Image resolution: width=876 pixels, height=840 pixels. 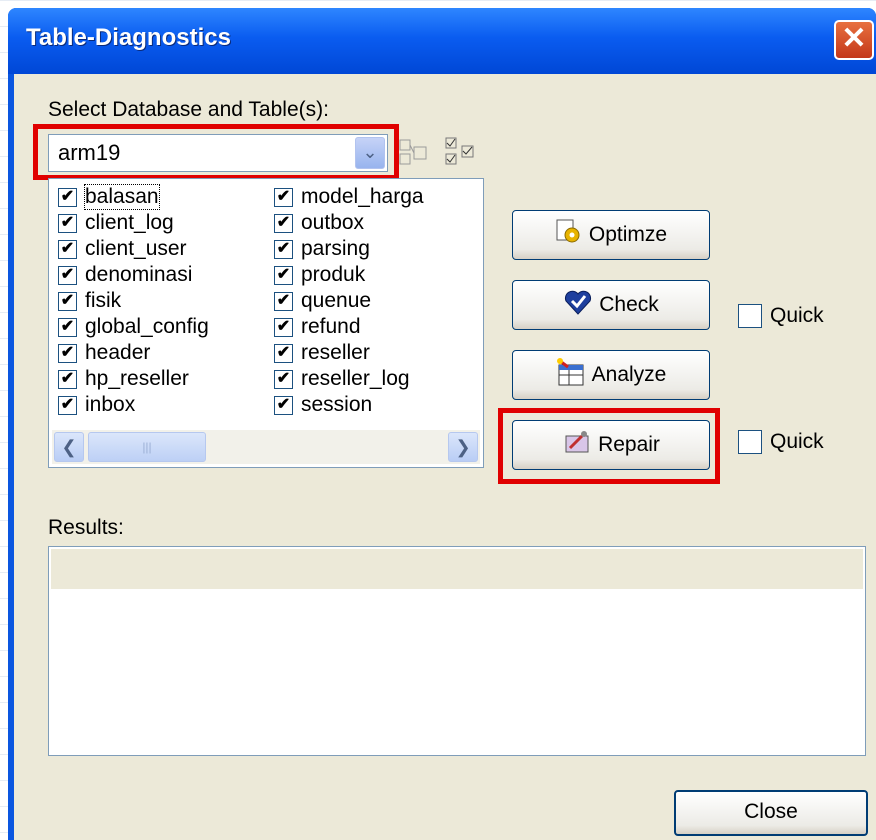 I want to click on table-list-item: ✔ client_user, so click(x=133, y=249).